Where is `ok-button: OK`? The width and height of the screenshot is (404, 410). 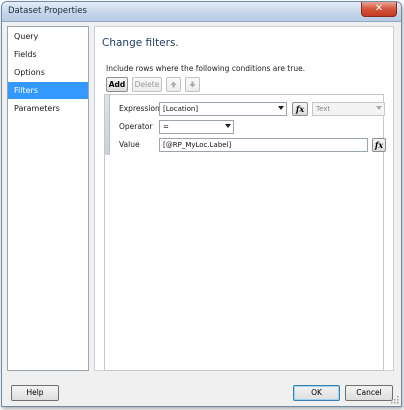
ok-button: OK is located at coordinates (316, 393).